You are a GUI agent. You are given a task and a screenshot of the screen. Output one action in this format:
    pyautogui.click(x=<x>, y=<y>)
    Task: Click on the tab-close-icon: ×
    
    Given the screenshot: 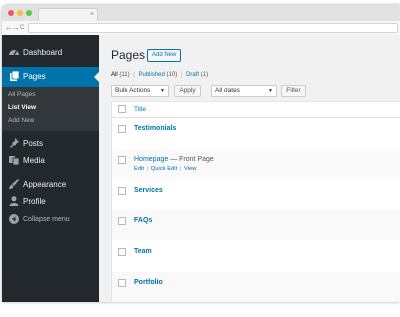 What is the action you would take?
    pyautogui.click(x=92, y=15)
    